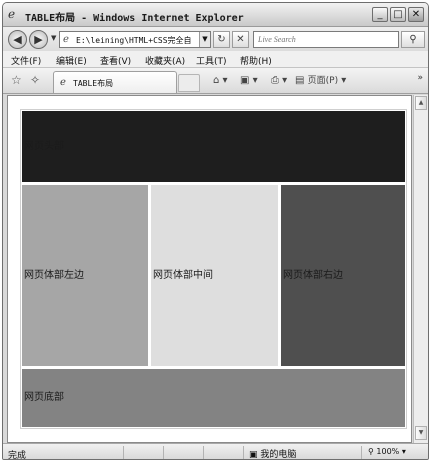 The width and height of the screenshot is (431, 462). I want to click on refresh-icon: ↻, so click(221, 39).